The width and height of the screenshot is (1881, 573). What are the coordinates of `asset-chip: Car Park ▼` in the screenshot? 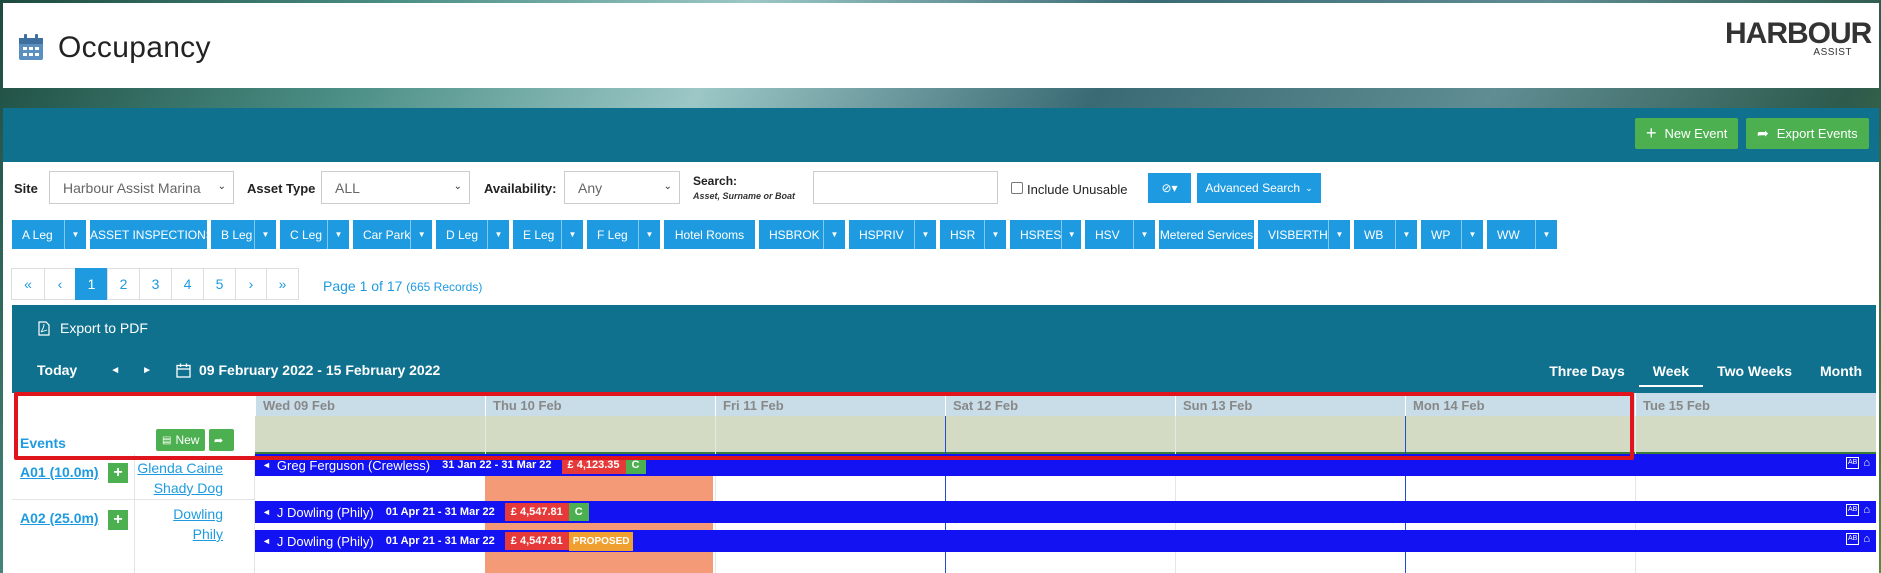 It's located at (392, 234).